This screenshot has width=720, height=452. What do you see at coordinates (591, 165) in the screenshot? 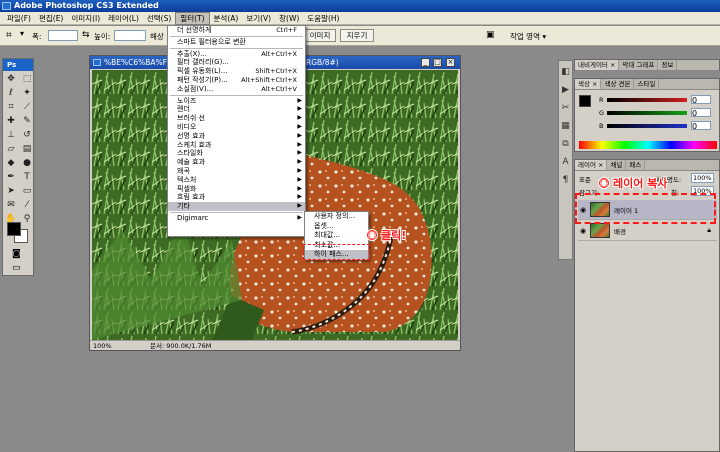
I see `tab-layers: 레이어 ×` at bounding box center [591, 165].